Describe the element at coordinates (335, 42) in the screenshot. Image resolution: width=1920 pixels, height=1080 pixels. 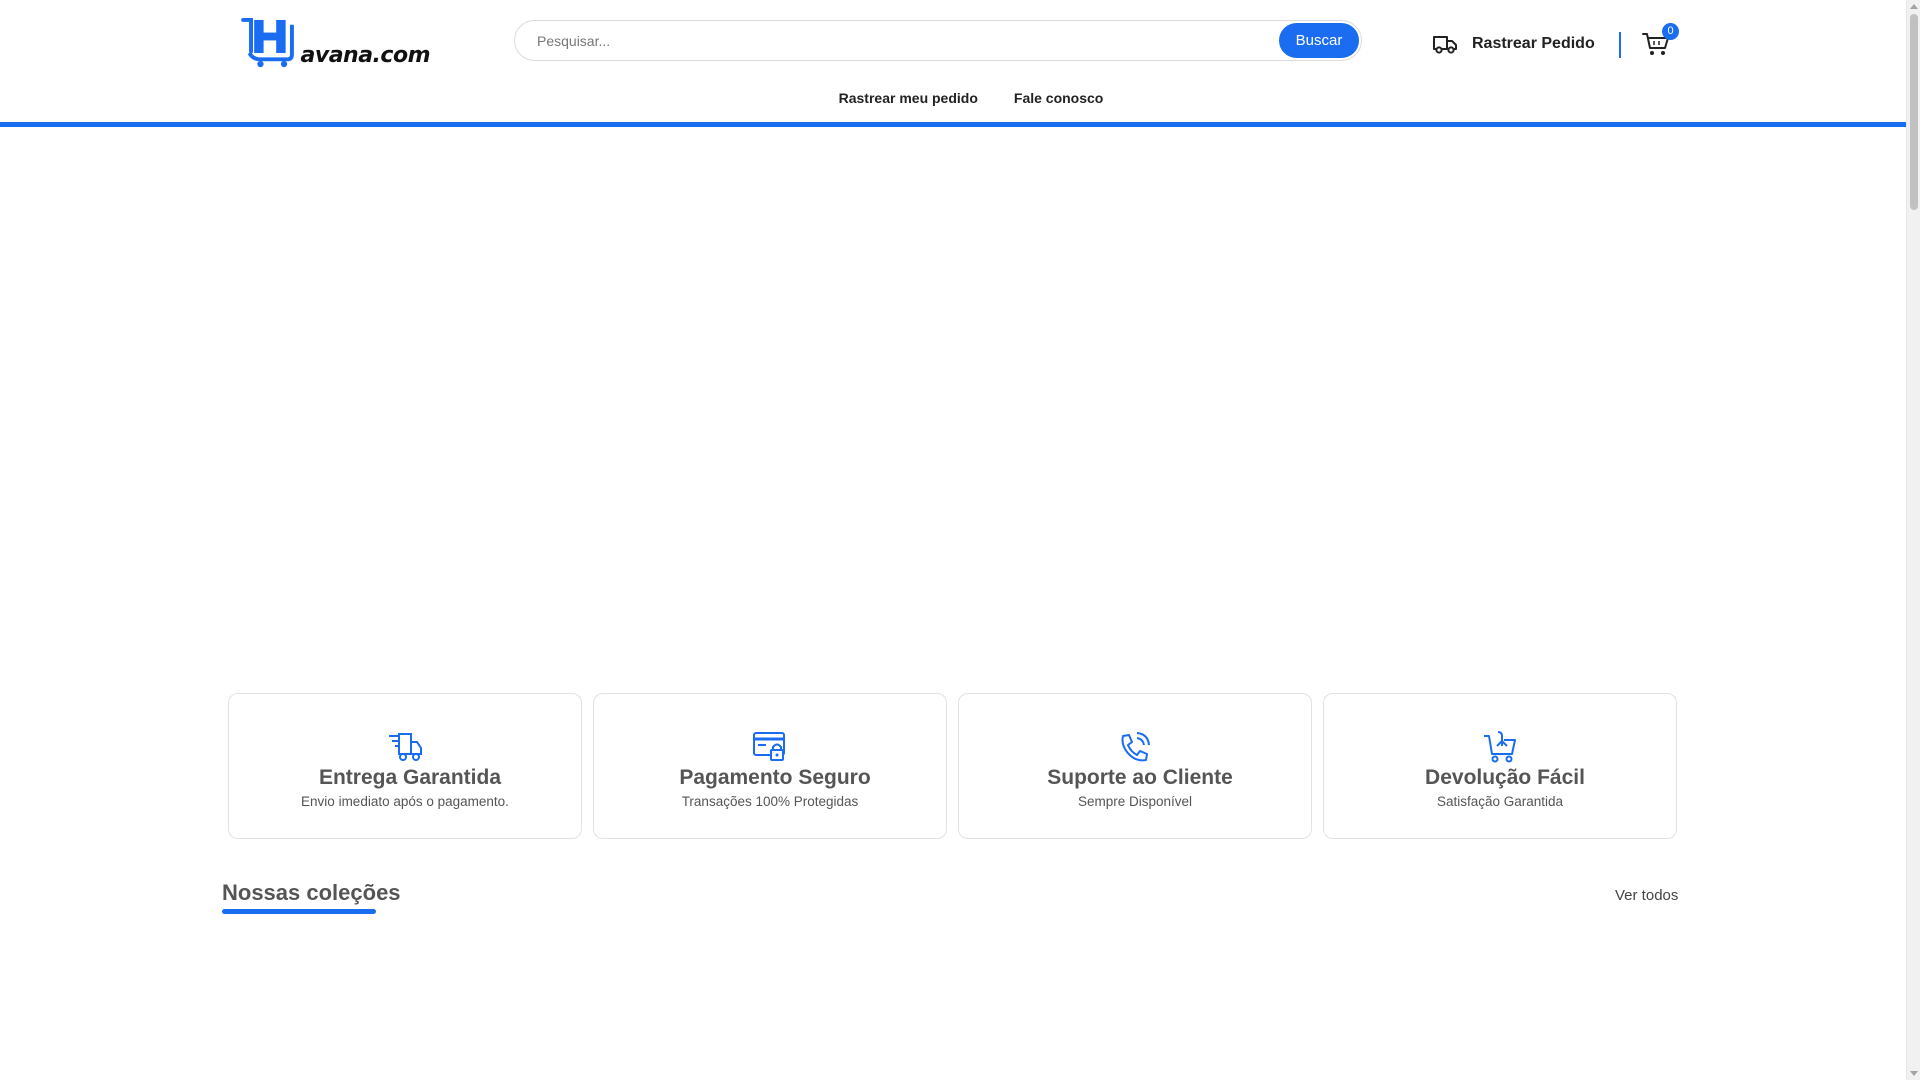
I see `logo: avana.com` at that location.